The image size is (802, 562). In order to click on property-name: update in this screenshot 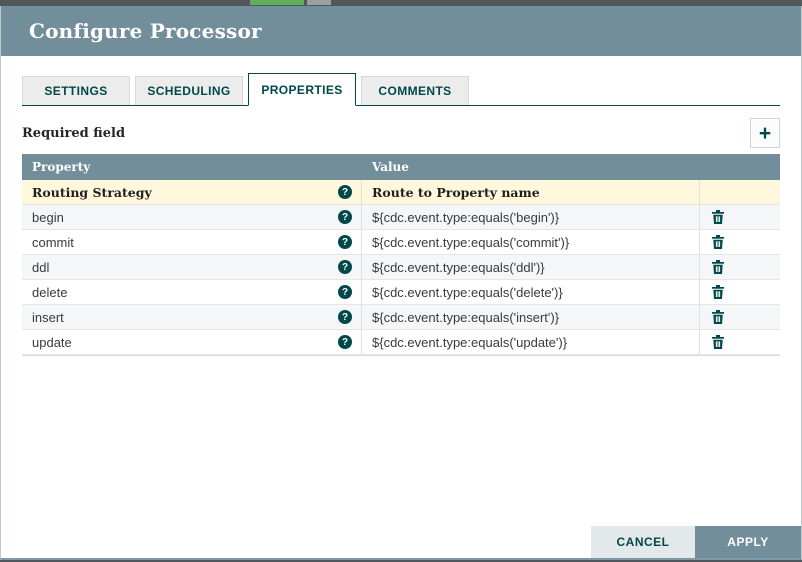, I will do `click(52, 342)`.